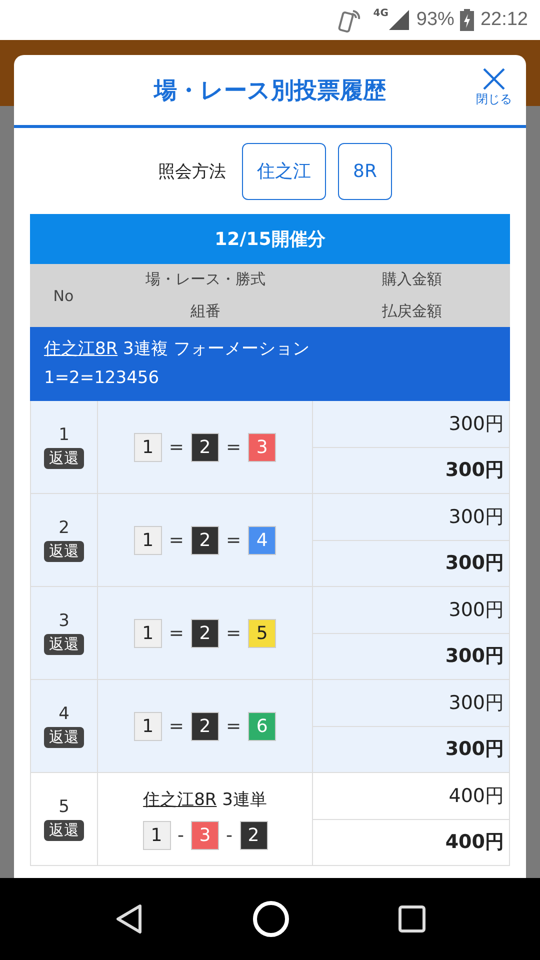 This screenshot has width=540, height=960. What do you see at coordinates (262, 633) in the screenshot?
I see `boat-number: 5` at bounding box center [262, 633].